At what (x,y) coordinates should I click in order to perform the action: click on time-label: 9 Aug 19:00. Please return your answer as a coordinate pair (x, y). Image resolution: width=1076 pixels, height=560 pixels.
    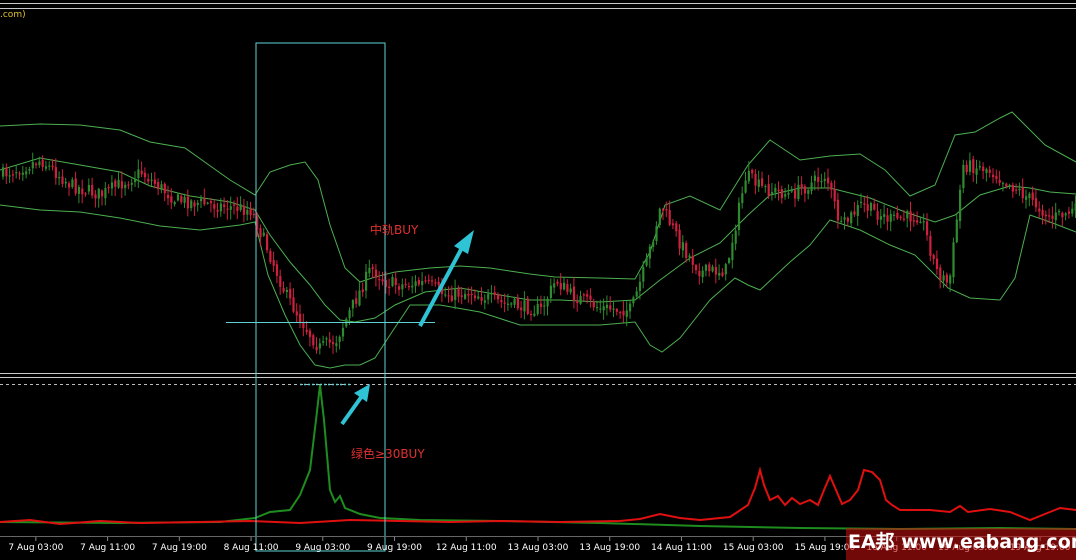
    Looking at the image, I should click on (394, 548).